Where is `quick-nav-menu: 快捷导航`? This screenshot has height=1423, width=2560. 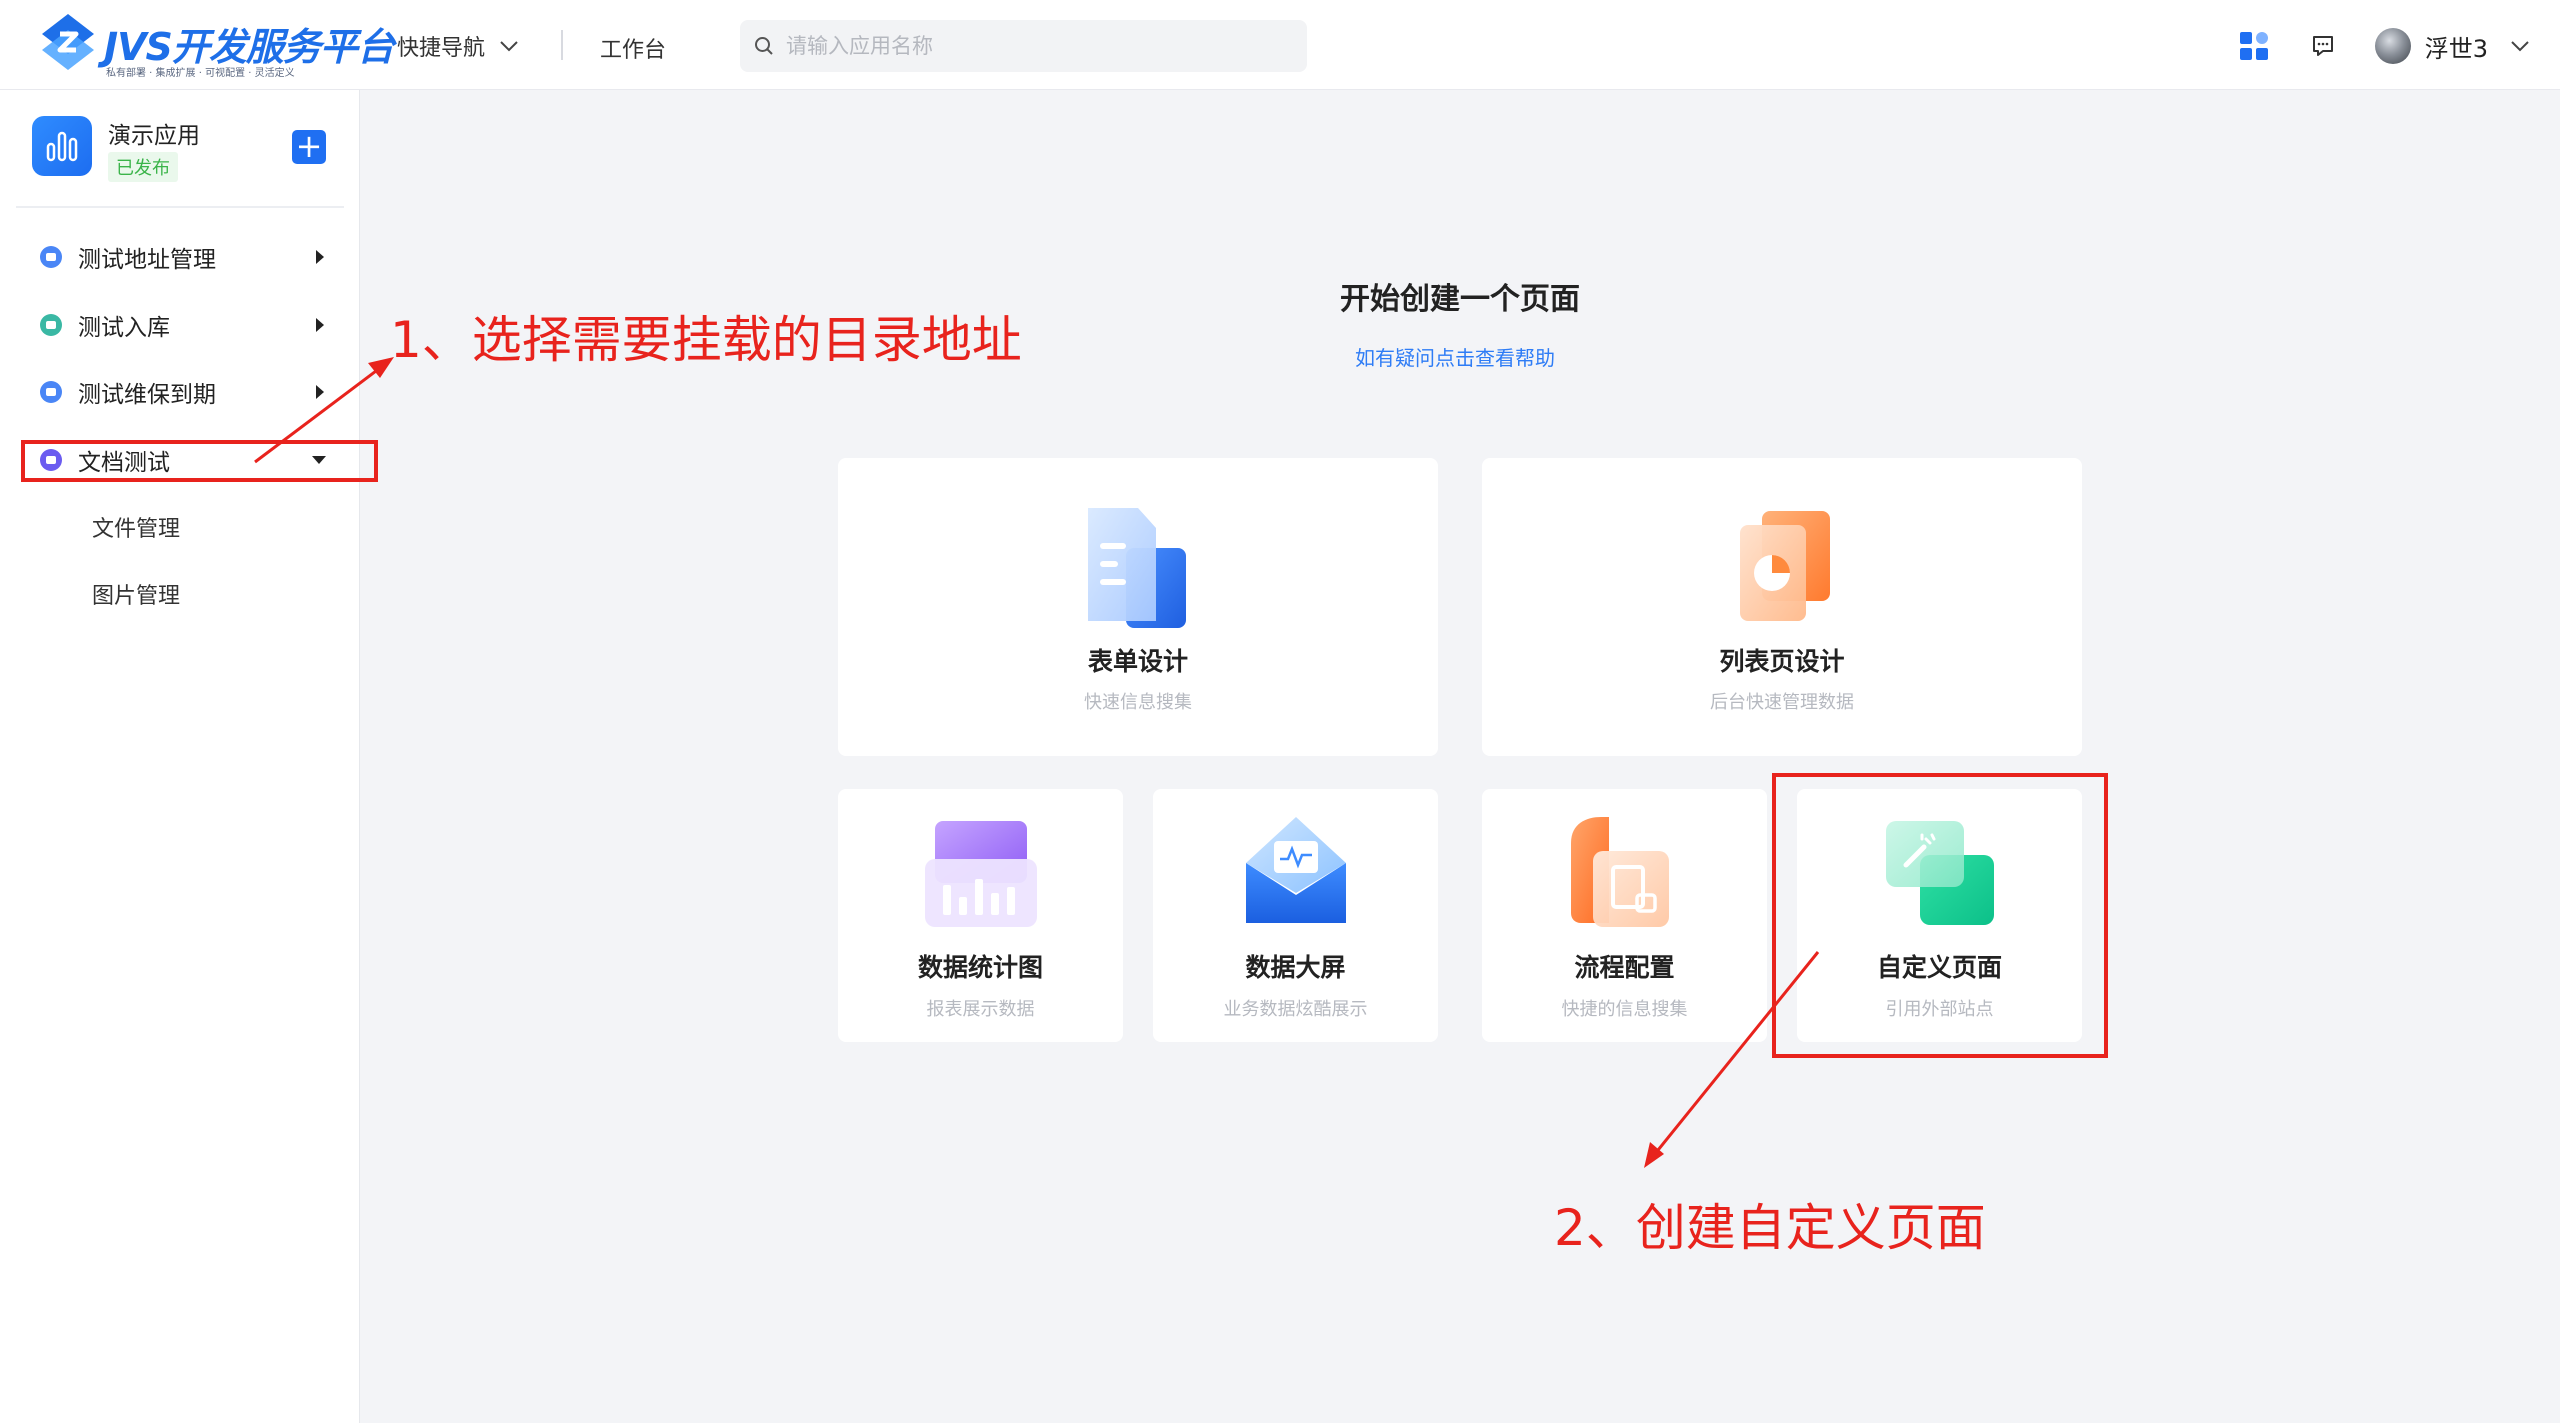 quick-nav-menu: 快捷导航 is located at coordinates (458, 46).